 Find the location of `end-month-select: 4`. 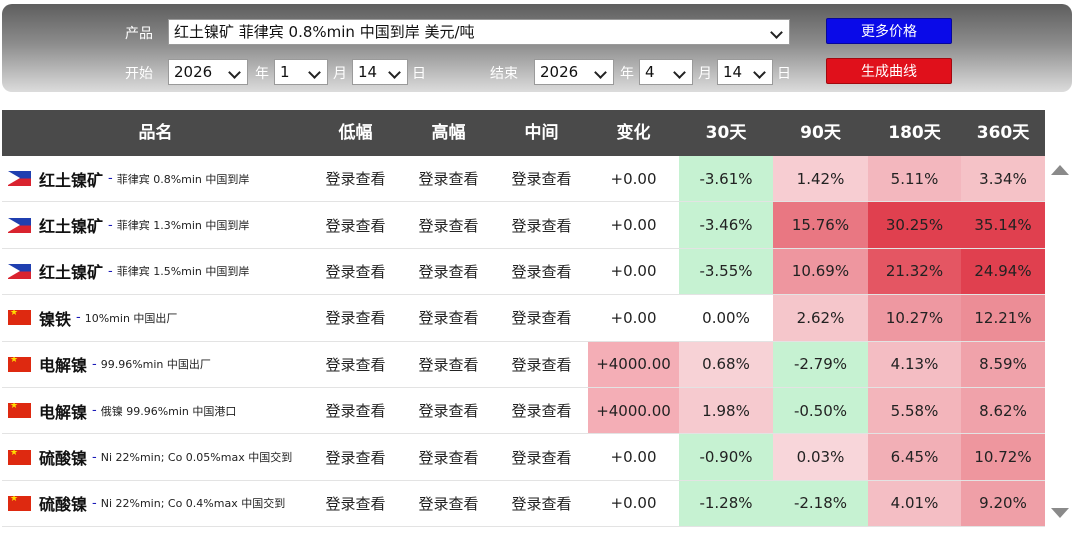

end-month-select: 4 is located at coordinates (666, 72).